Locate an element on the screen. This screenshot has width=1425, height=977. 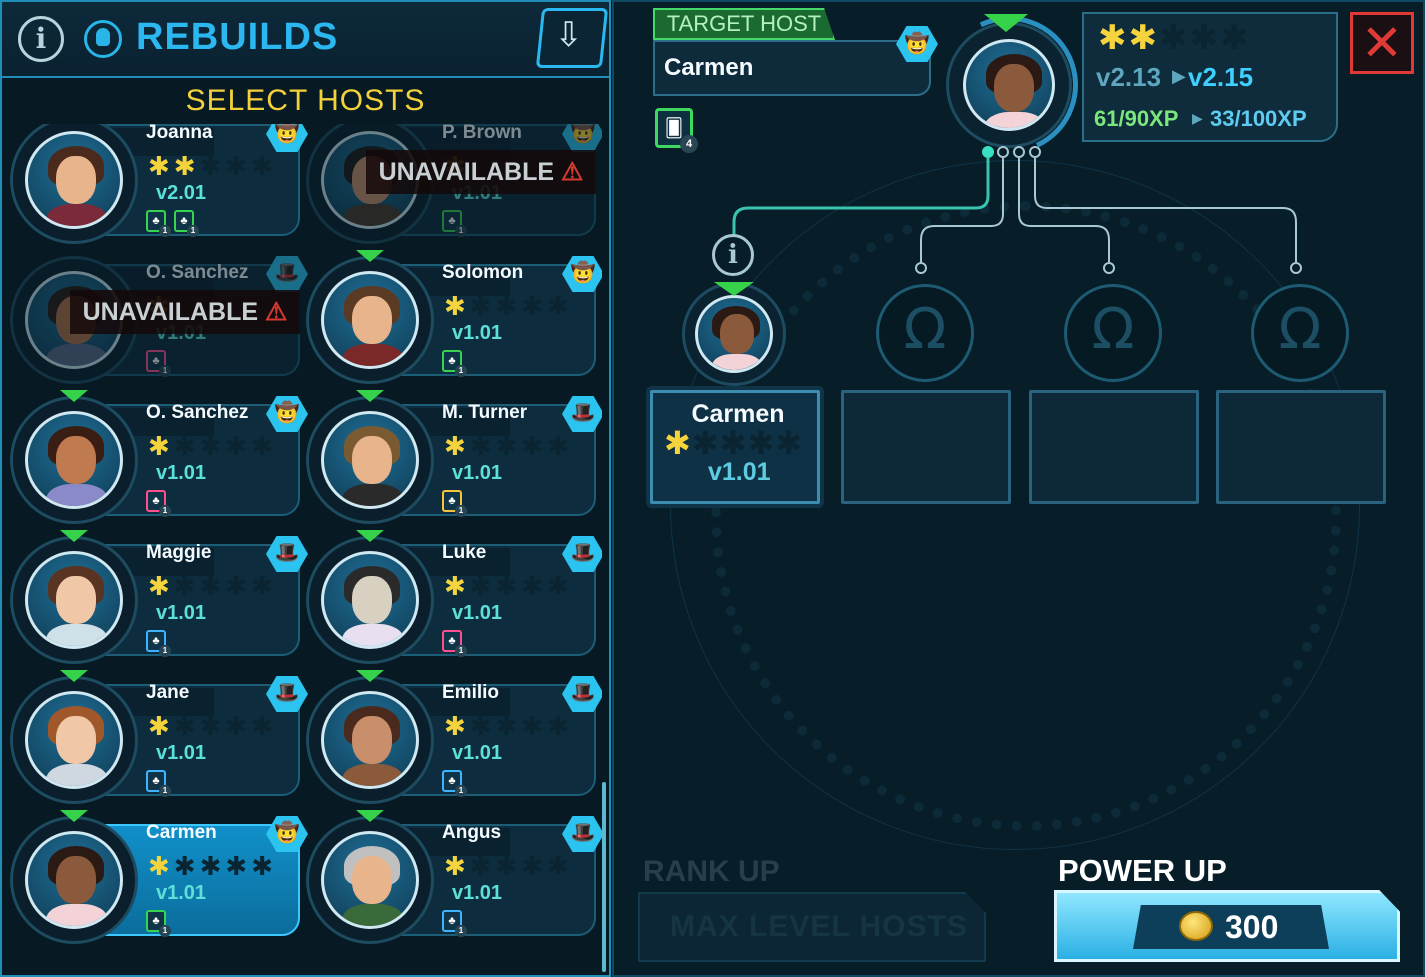
host-card: Jane ✱✱✱✱✱ v1.01 ♣ 1 🎩 is located at coordinates (159, 737).